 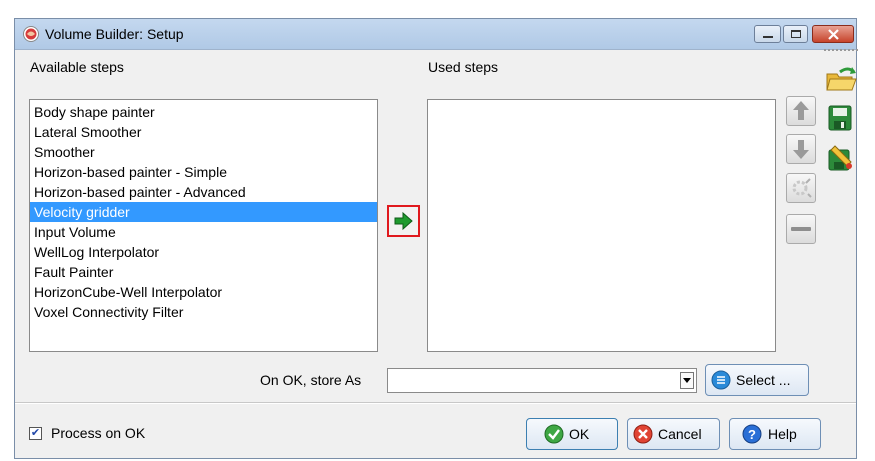 What do you see at coordinates (721, 380) in the screenshot?
I see `list-icon` at bounding box center [721, 380].